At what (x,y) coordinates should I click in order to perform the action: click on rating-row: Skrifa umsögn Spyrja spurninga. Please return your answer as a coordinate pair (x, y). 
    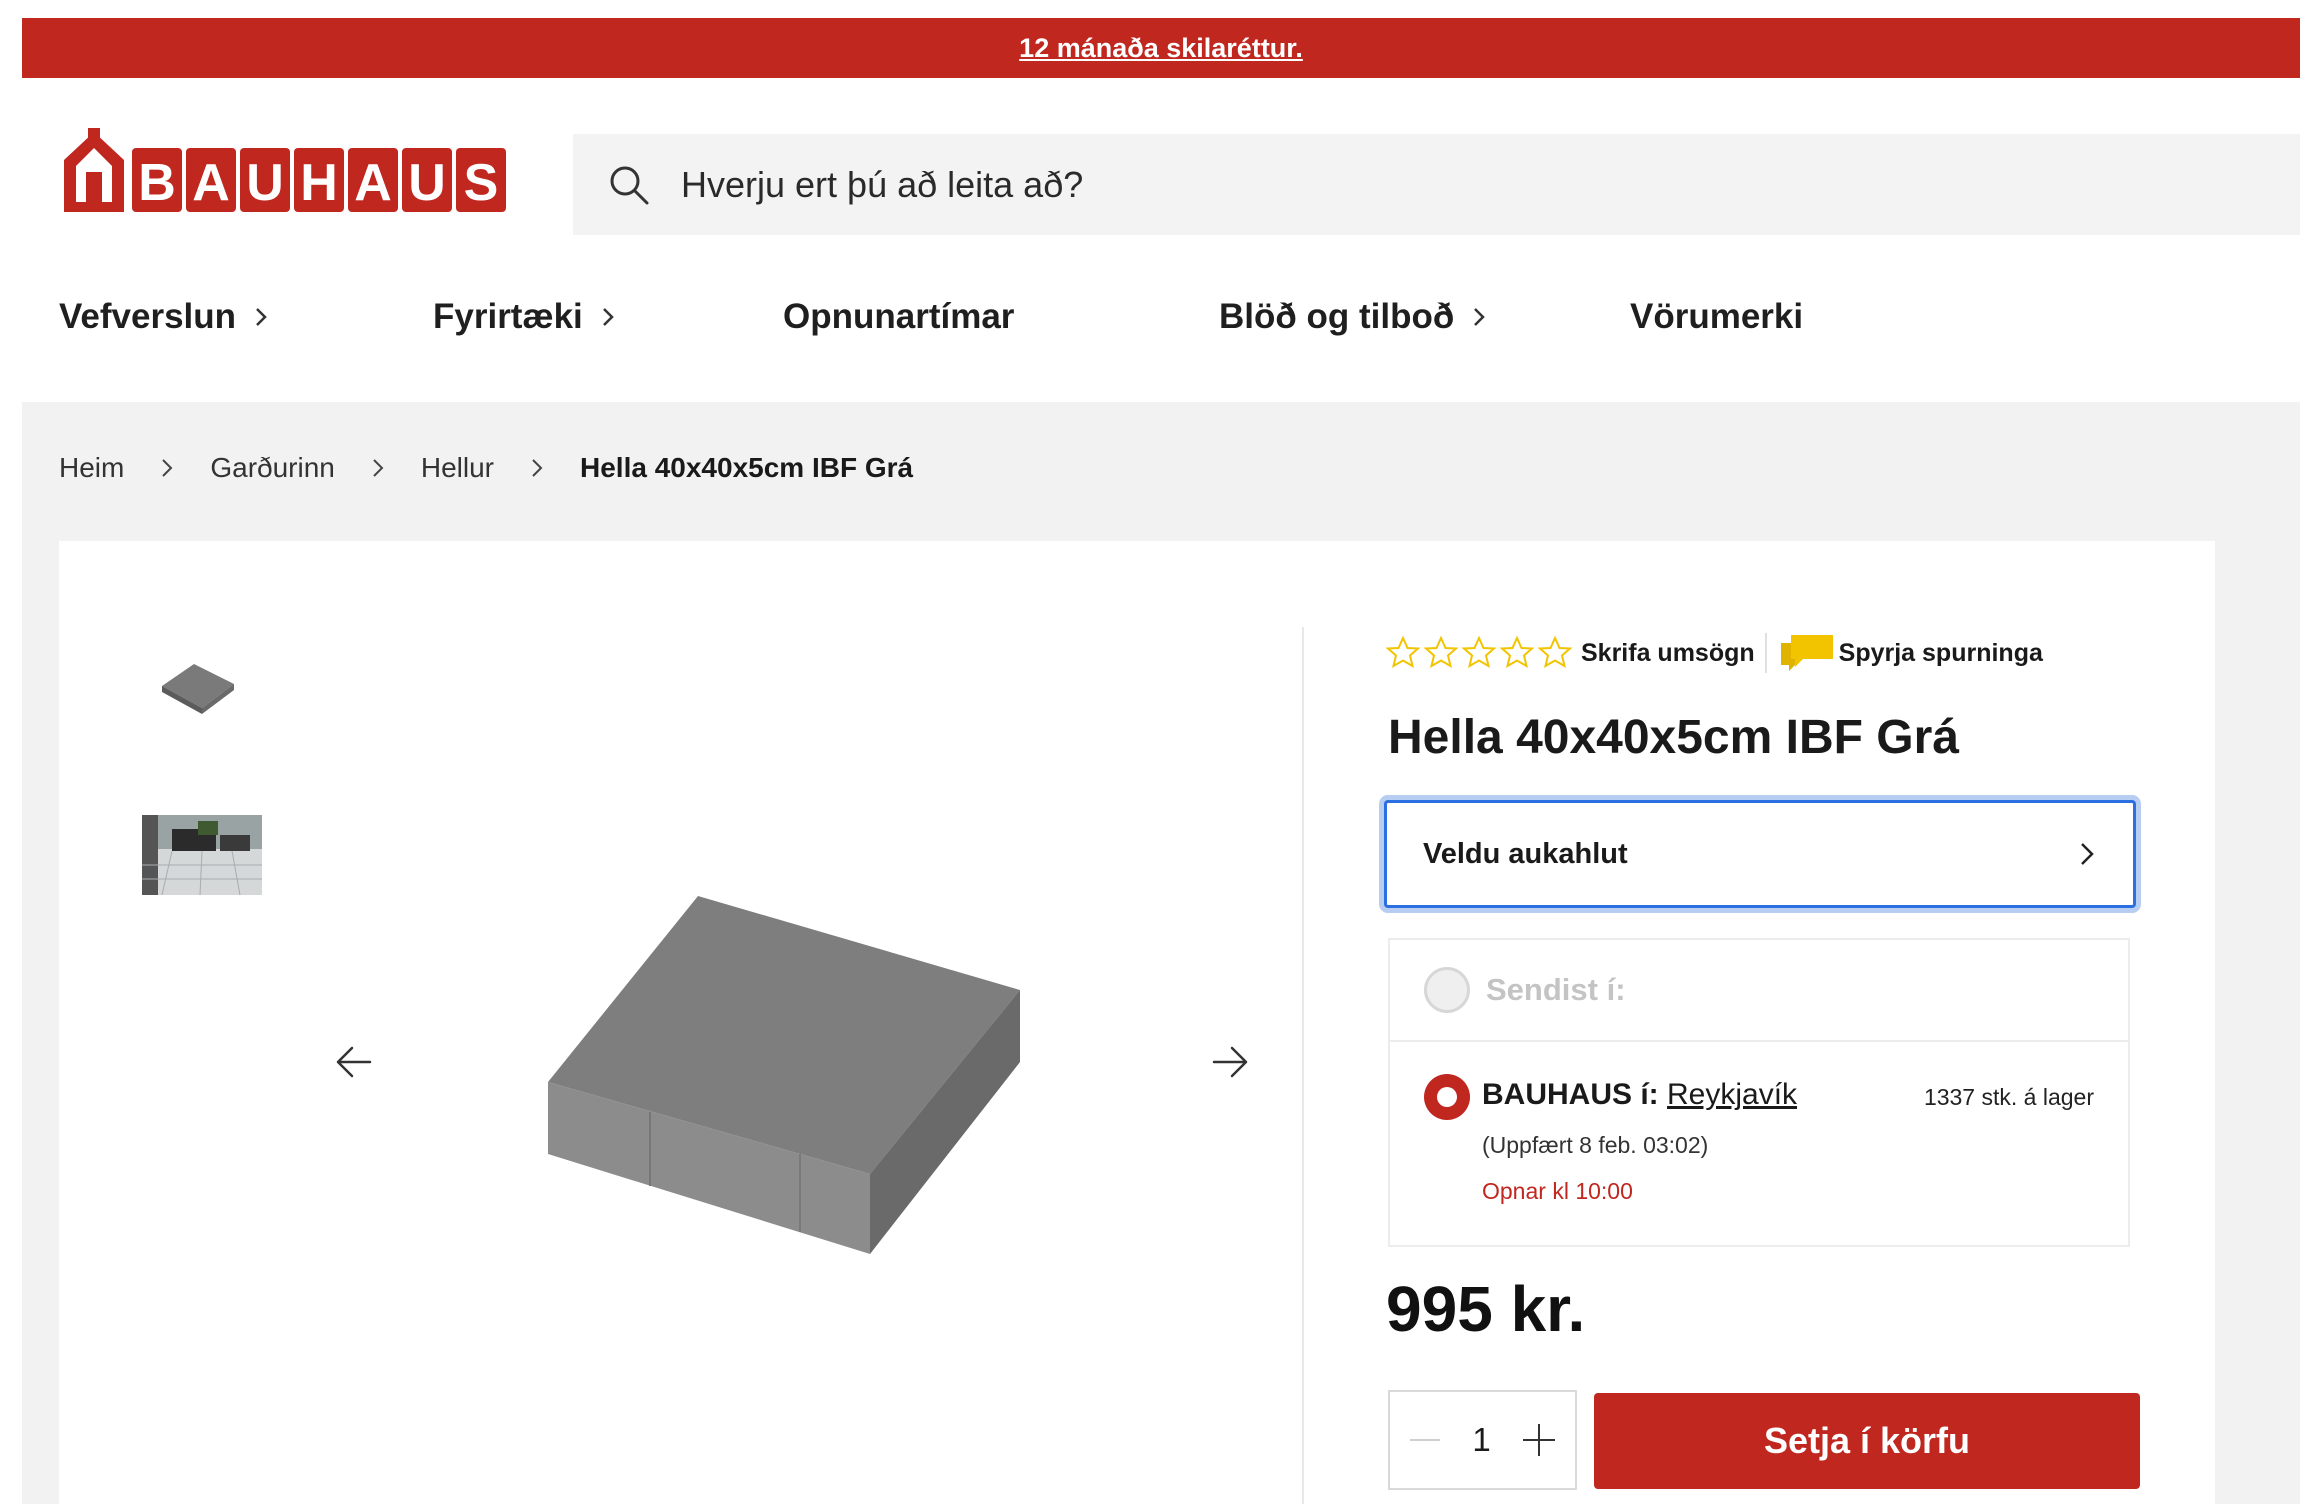
    Looking at the image, I should click on (1714, 653).